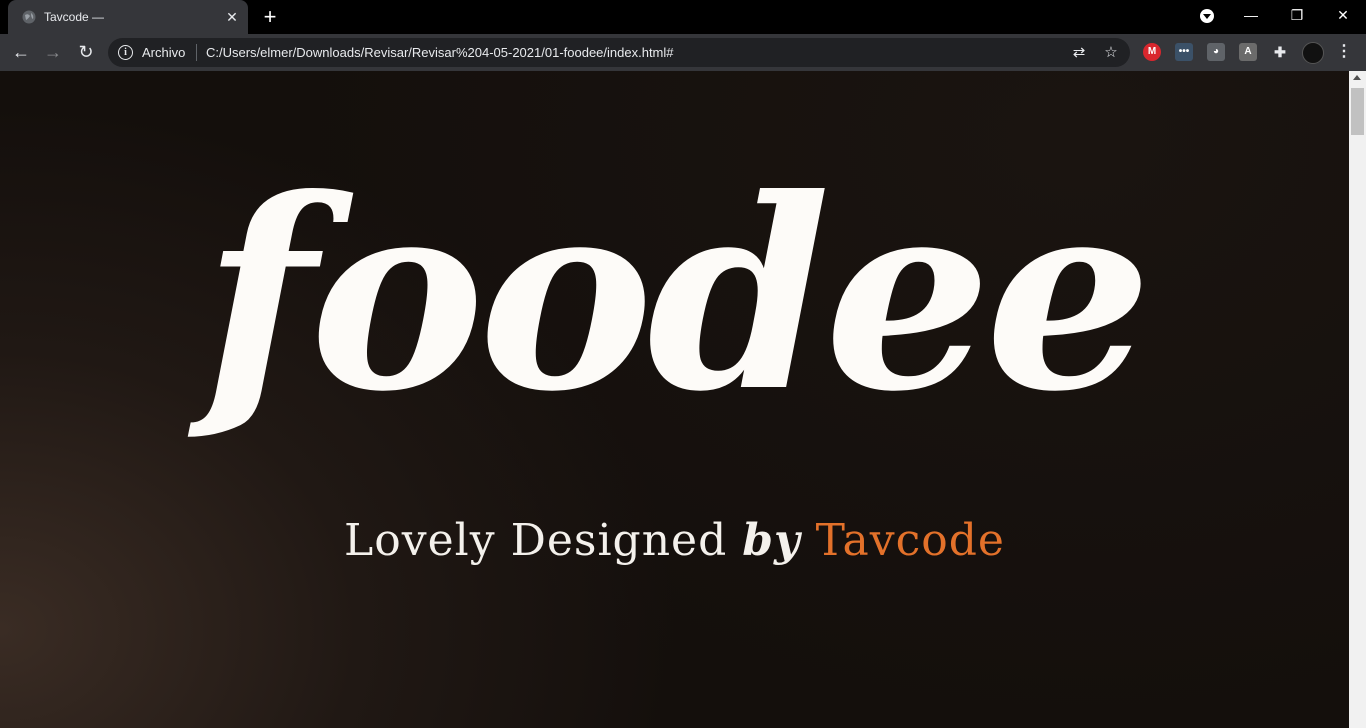  What do you see at coordinates (1357, 399) in the screenshot?
I see `page-scrollbar` at bounding box center [1357, 399].